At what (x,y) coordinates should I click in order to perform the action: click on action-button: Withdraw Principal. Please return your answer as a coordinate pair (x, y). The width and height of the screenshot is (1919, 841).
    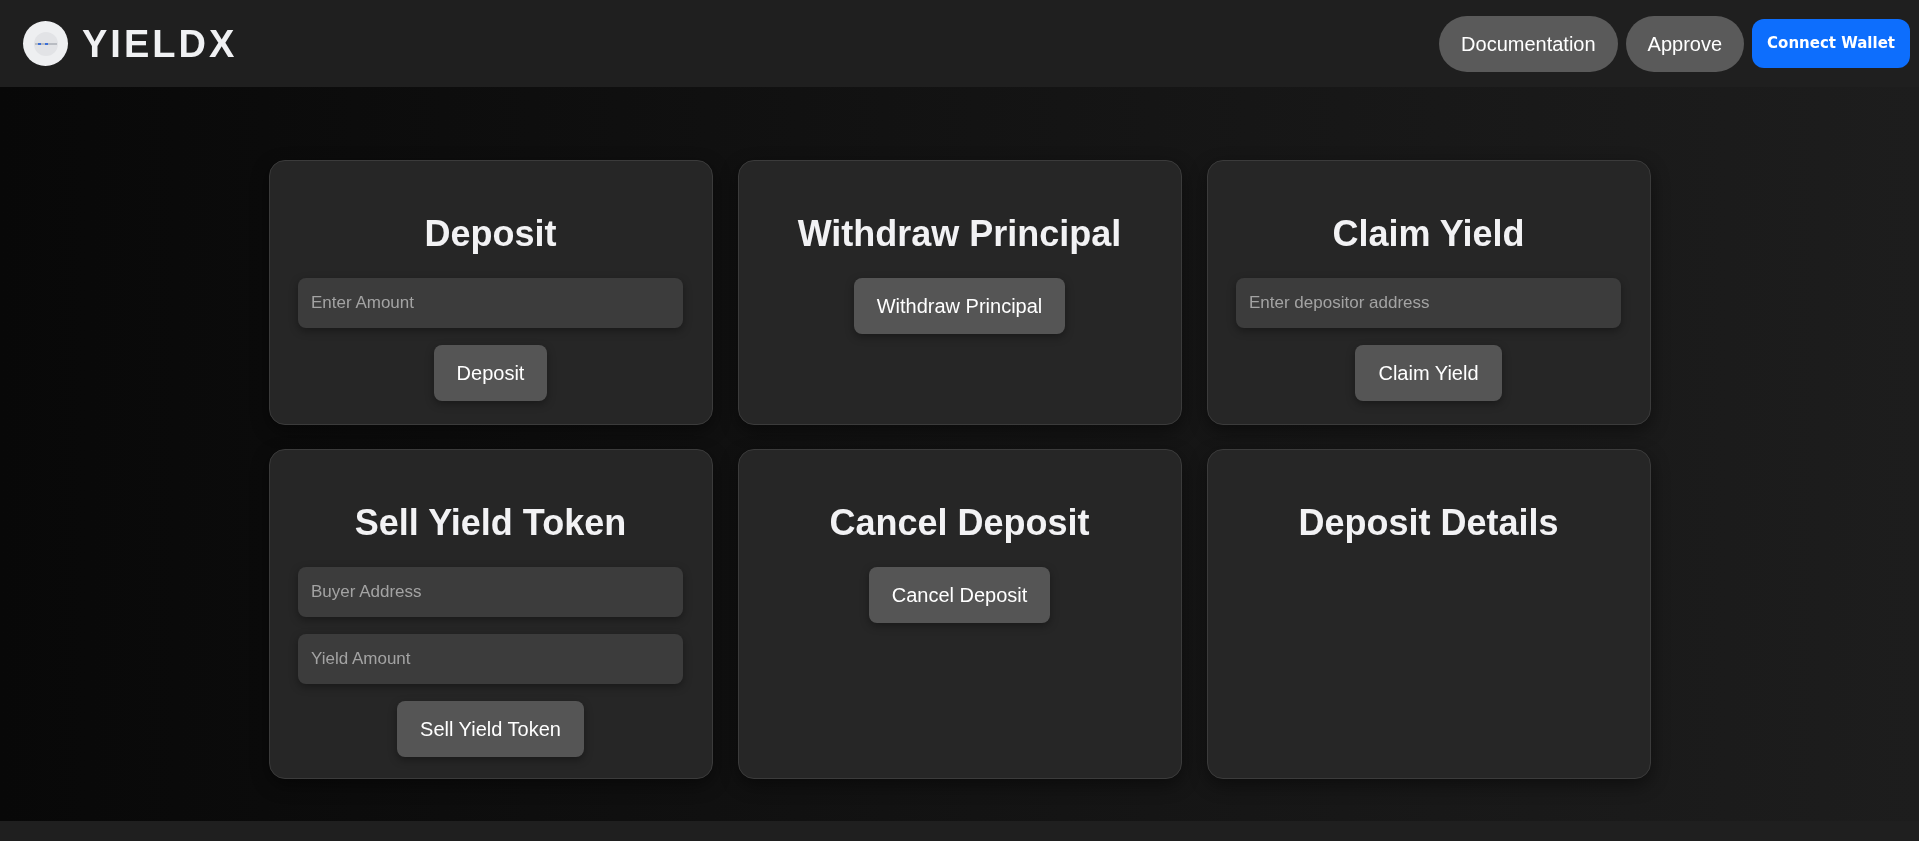
    Looking at the image, I should click on (959, 306).